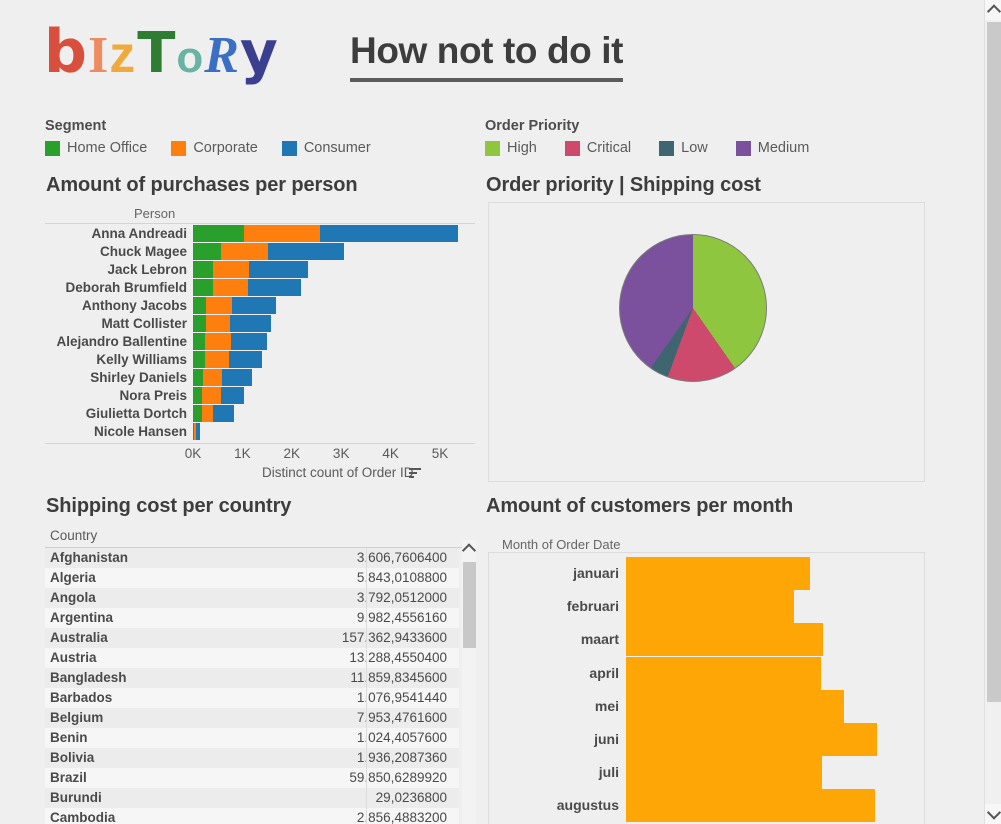  Describe the element at coordinates (993, 814) in the screenshot. I see `page-scroll-down-button` at that location.